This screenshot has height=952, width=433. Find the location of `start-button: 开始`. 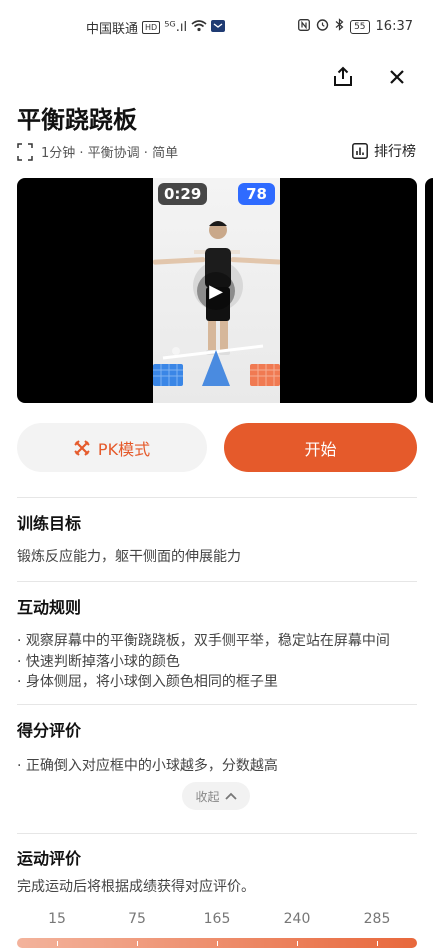

start-button: 开始 is located at coordinates (320, 447).